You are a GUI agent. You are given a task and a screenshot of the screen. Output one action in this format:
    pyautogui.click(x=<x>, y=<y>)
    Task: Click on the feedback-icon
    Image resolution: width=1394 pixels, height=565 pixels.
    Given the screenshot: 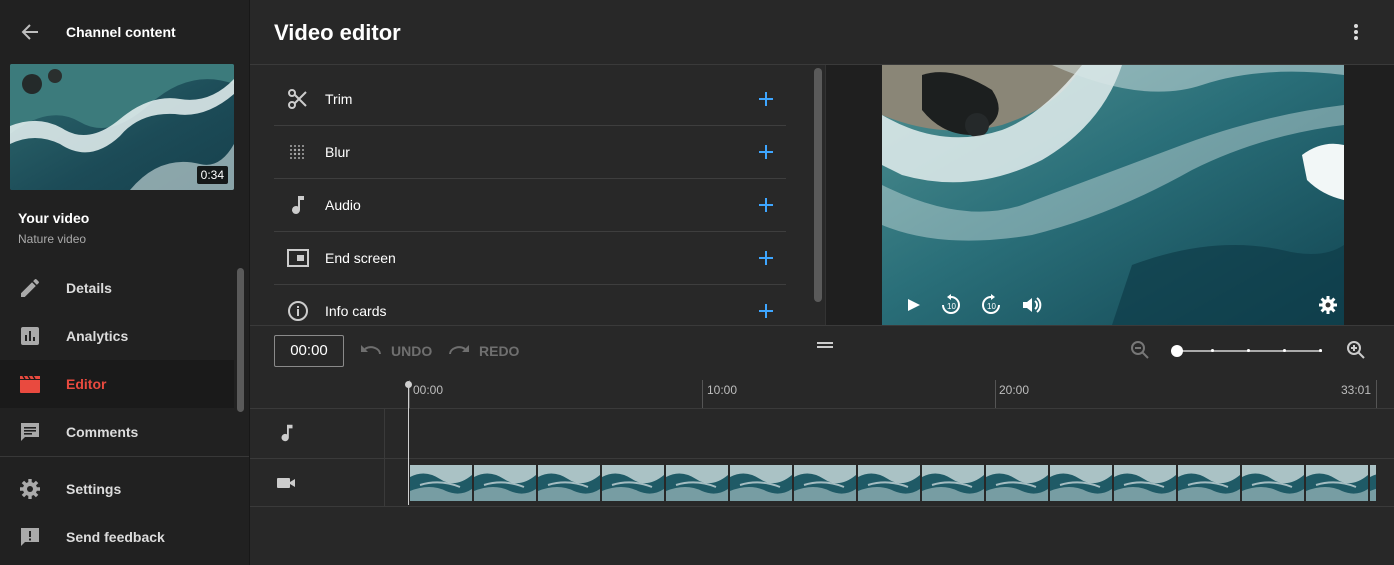 What is the action you would take?
    pyautogui.click(x=30, y=537)
    